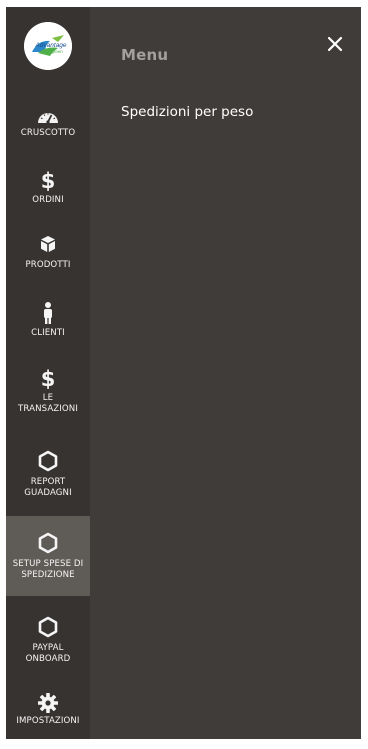 This screenshot has width=368, height=749. What do you see at coordinates (48, 133) in the screenshot?
I see `sidebar-item-label: CRUSCOTTO` at bounding box center [48, 133].